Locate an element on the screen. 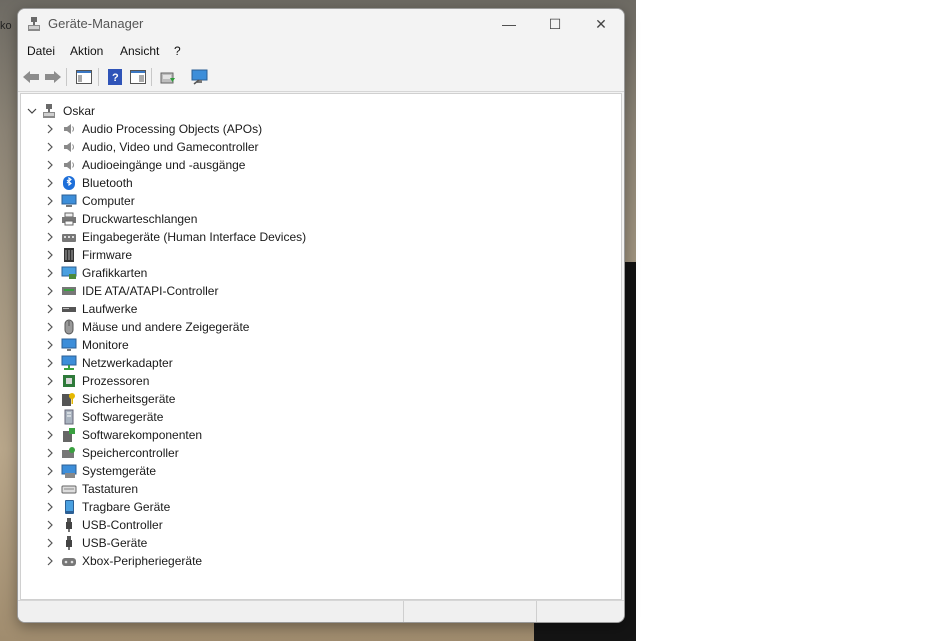  scan-hardware-button is located at coordinates (200, 77).